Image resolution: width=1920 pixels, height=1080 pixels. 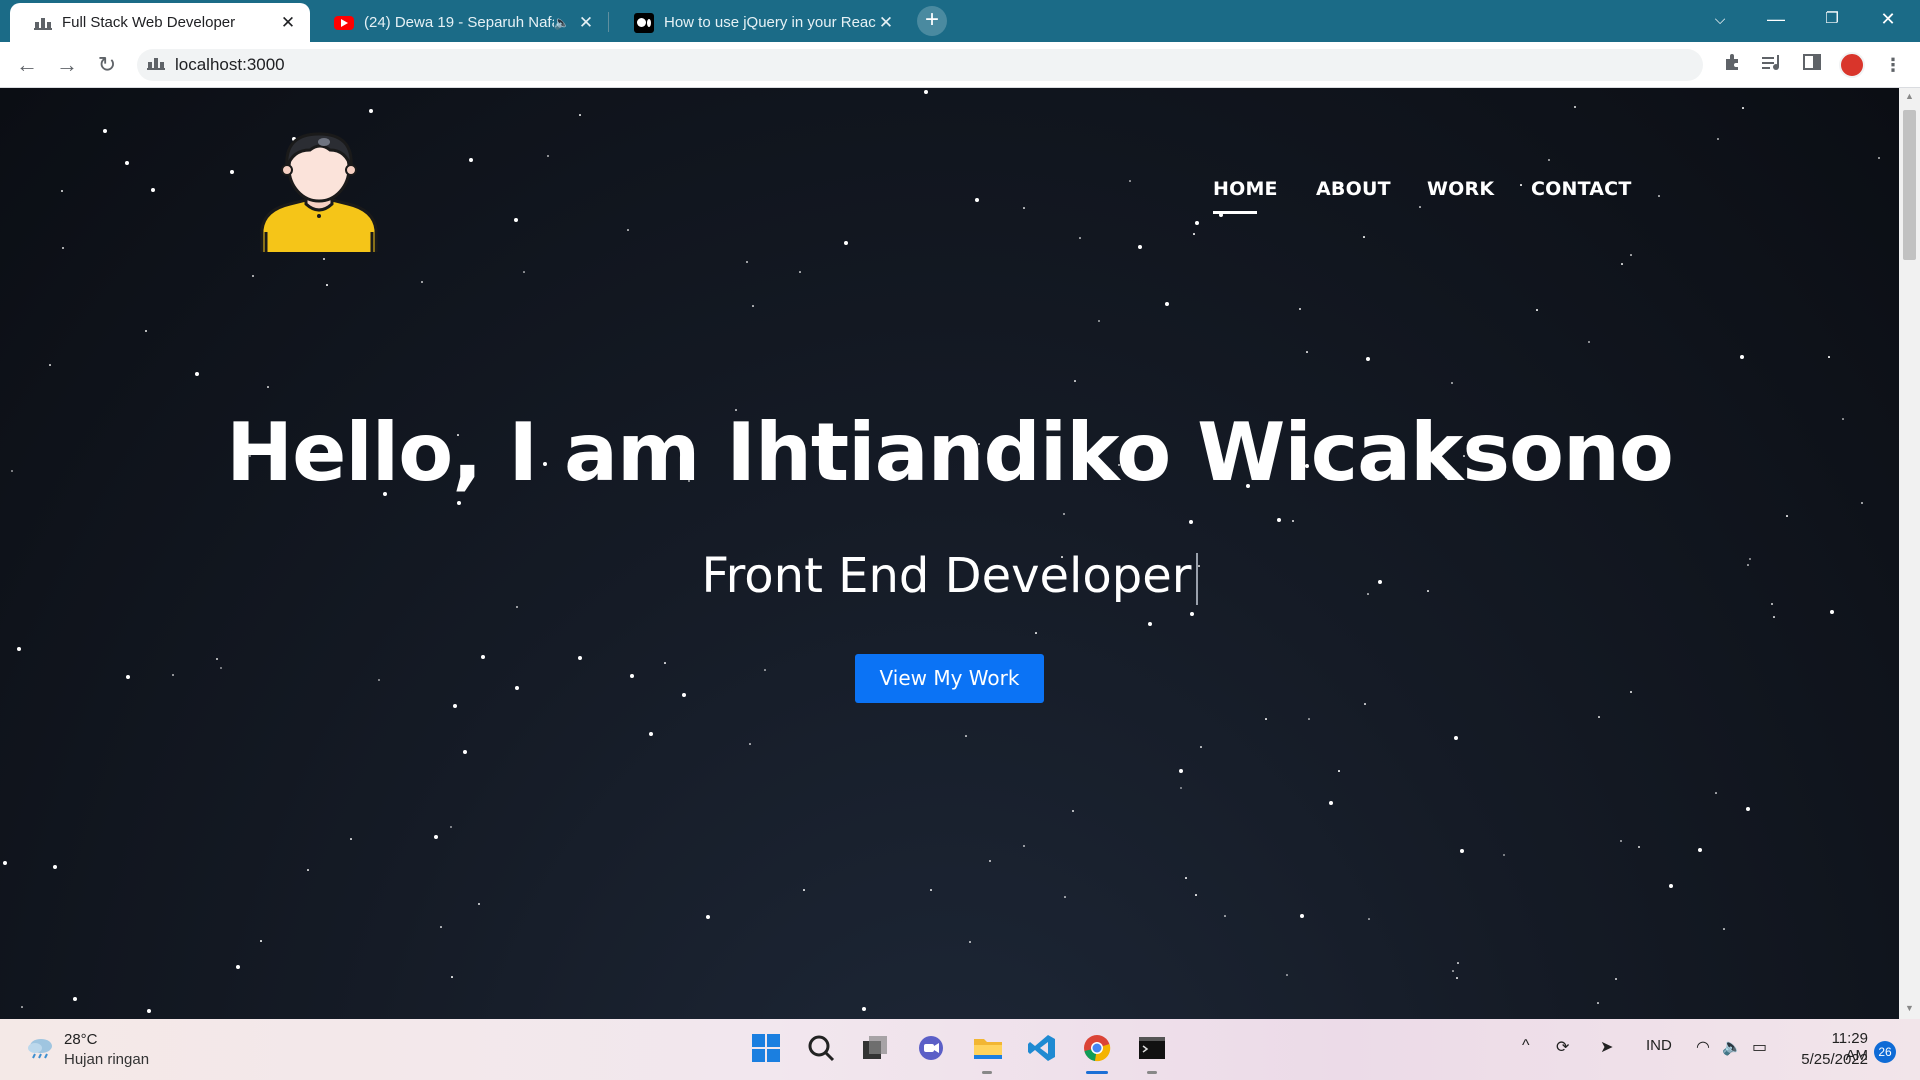 I want to click on typing-caret, so click(x=1196, y=579).